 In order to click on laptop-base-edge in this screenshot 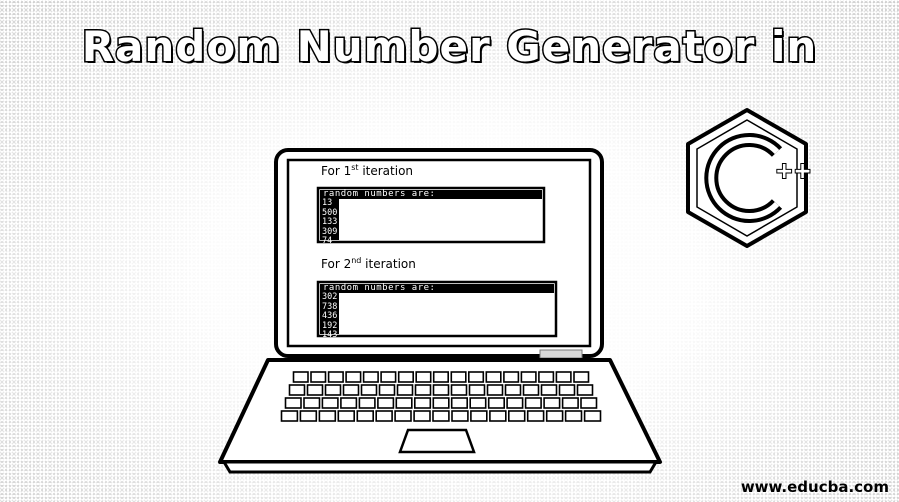, I will do `click(440, 467)`.